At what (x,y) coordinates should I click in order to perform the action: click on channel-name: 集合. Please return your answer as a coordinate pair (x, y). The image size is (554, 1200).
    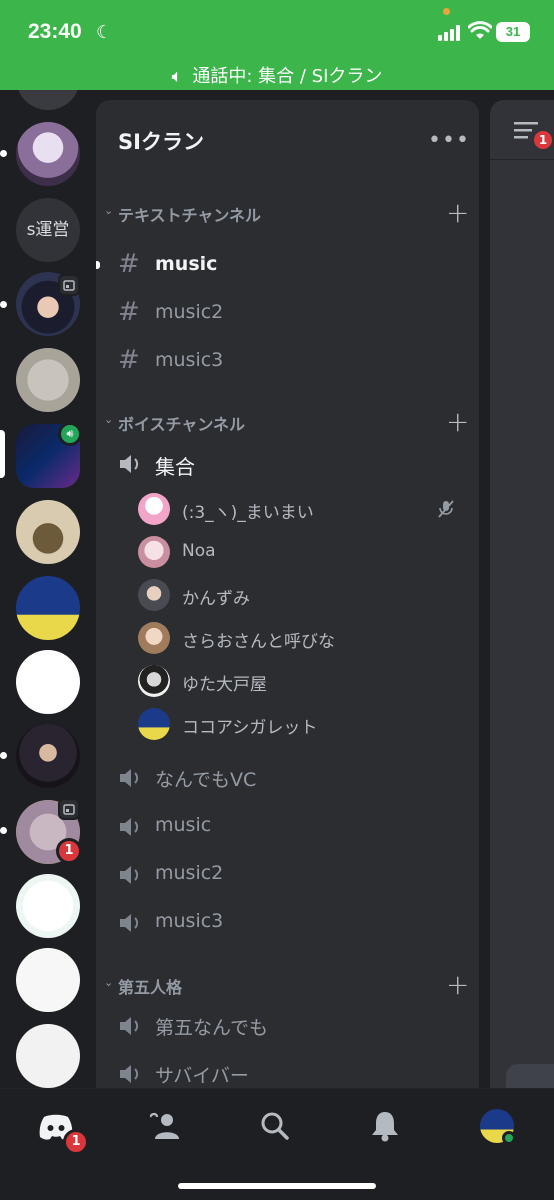
    Looking at the image, I should click on (175, 467).